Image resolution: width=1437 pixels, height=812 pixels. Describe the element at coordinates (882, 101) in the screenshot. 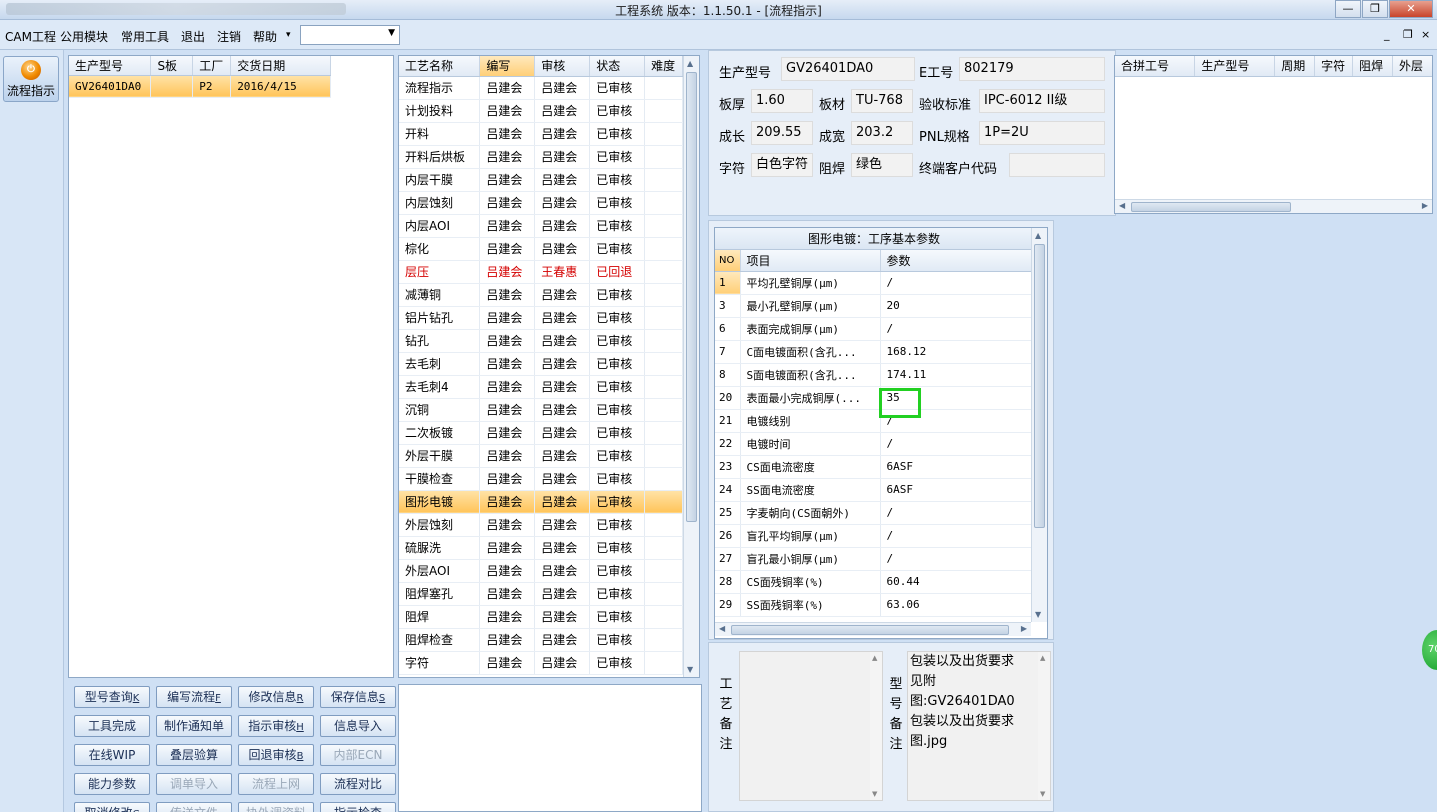

I see `material-field: TU-768` at that location.